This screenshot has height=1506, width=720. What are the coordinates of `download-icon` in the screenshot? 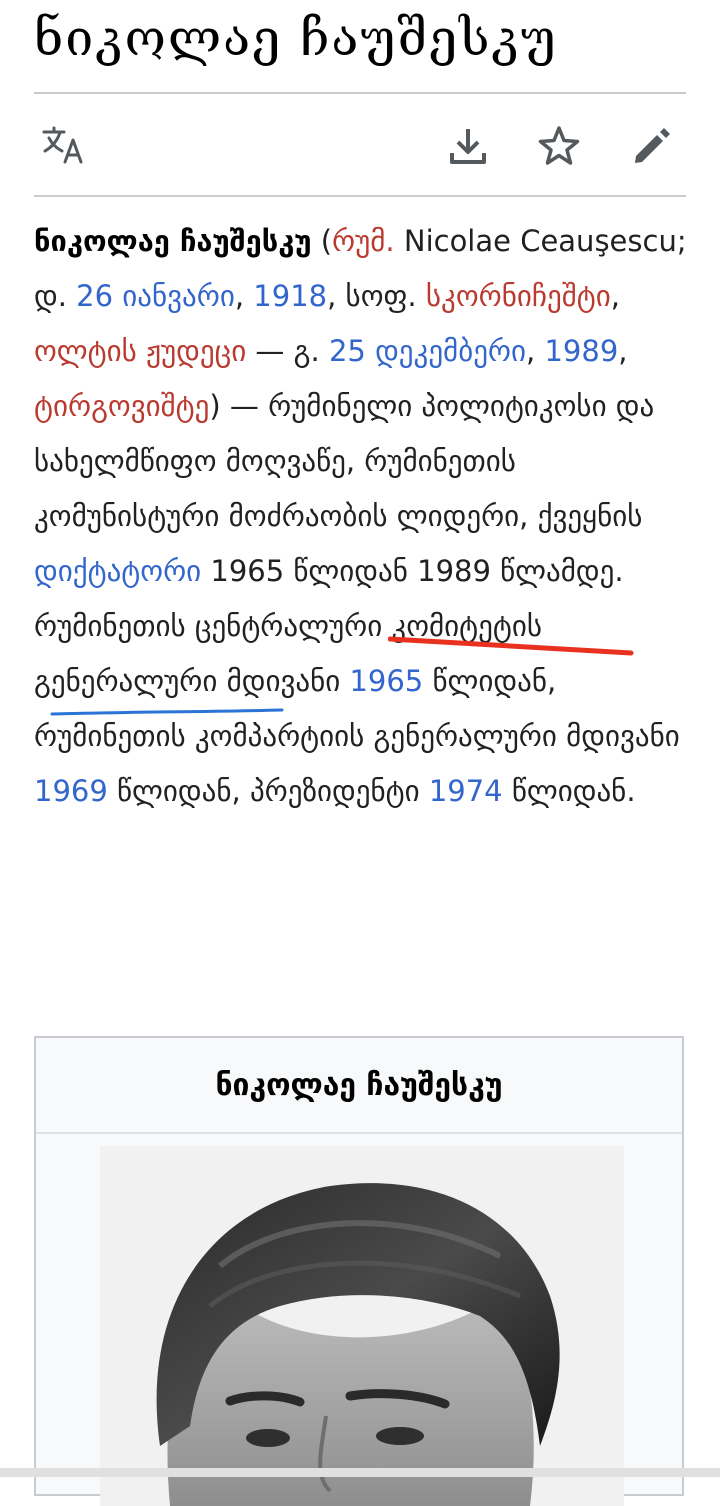 It's located at (468, 146).